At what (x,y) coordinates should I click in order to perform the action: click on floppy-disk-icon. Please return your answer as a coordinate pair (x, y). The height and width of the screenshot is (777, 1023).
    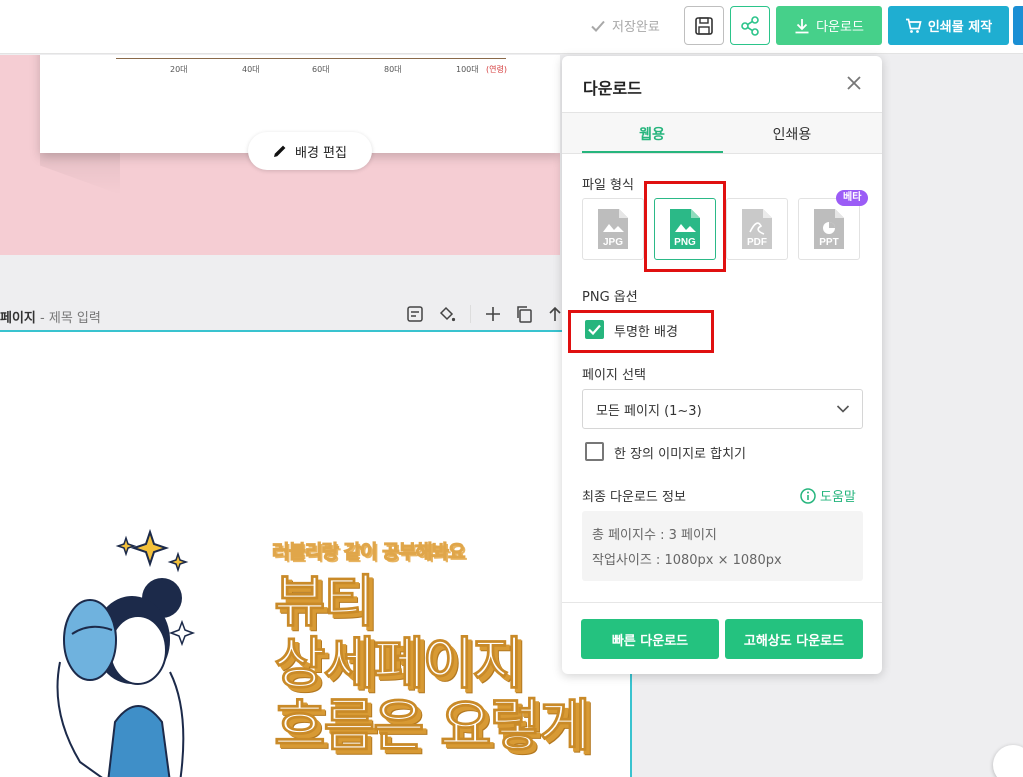
    Looking at the image, I should click on (704, 25).